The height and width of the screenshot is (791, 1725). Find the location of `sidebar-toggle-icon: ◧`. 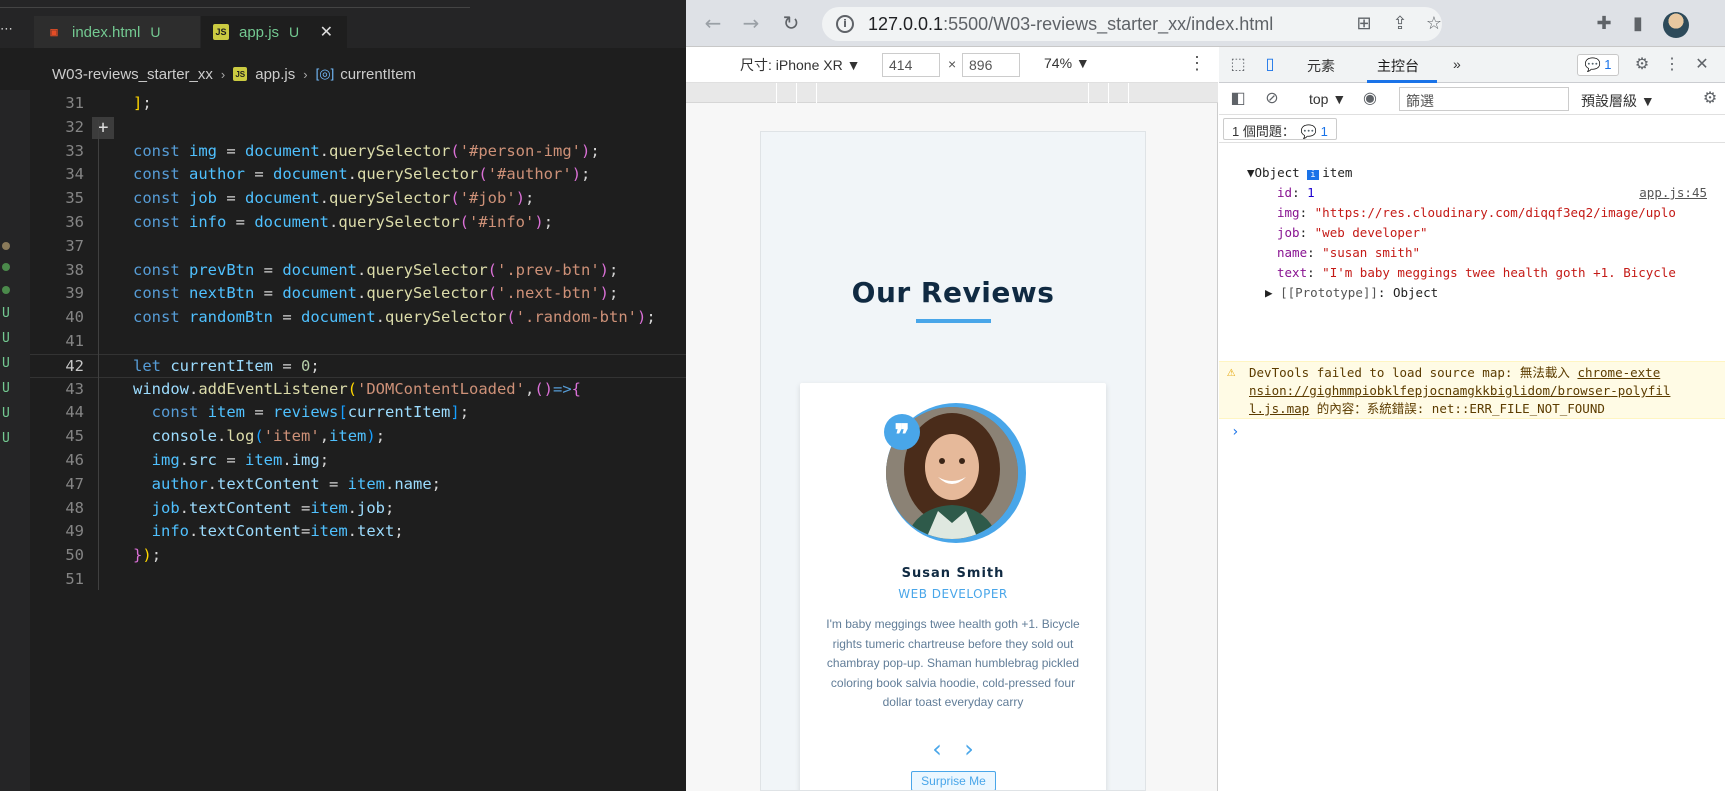

sidebar-toggle-icon: ◧ is located at coordinates (1238, 99).